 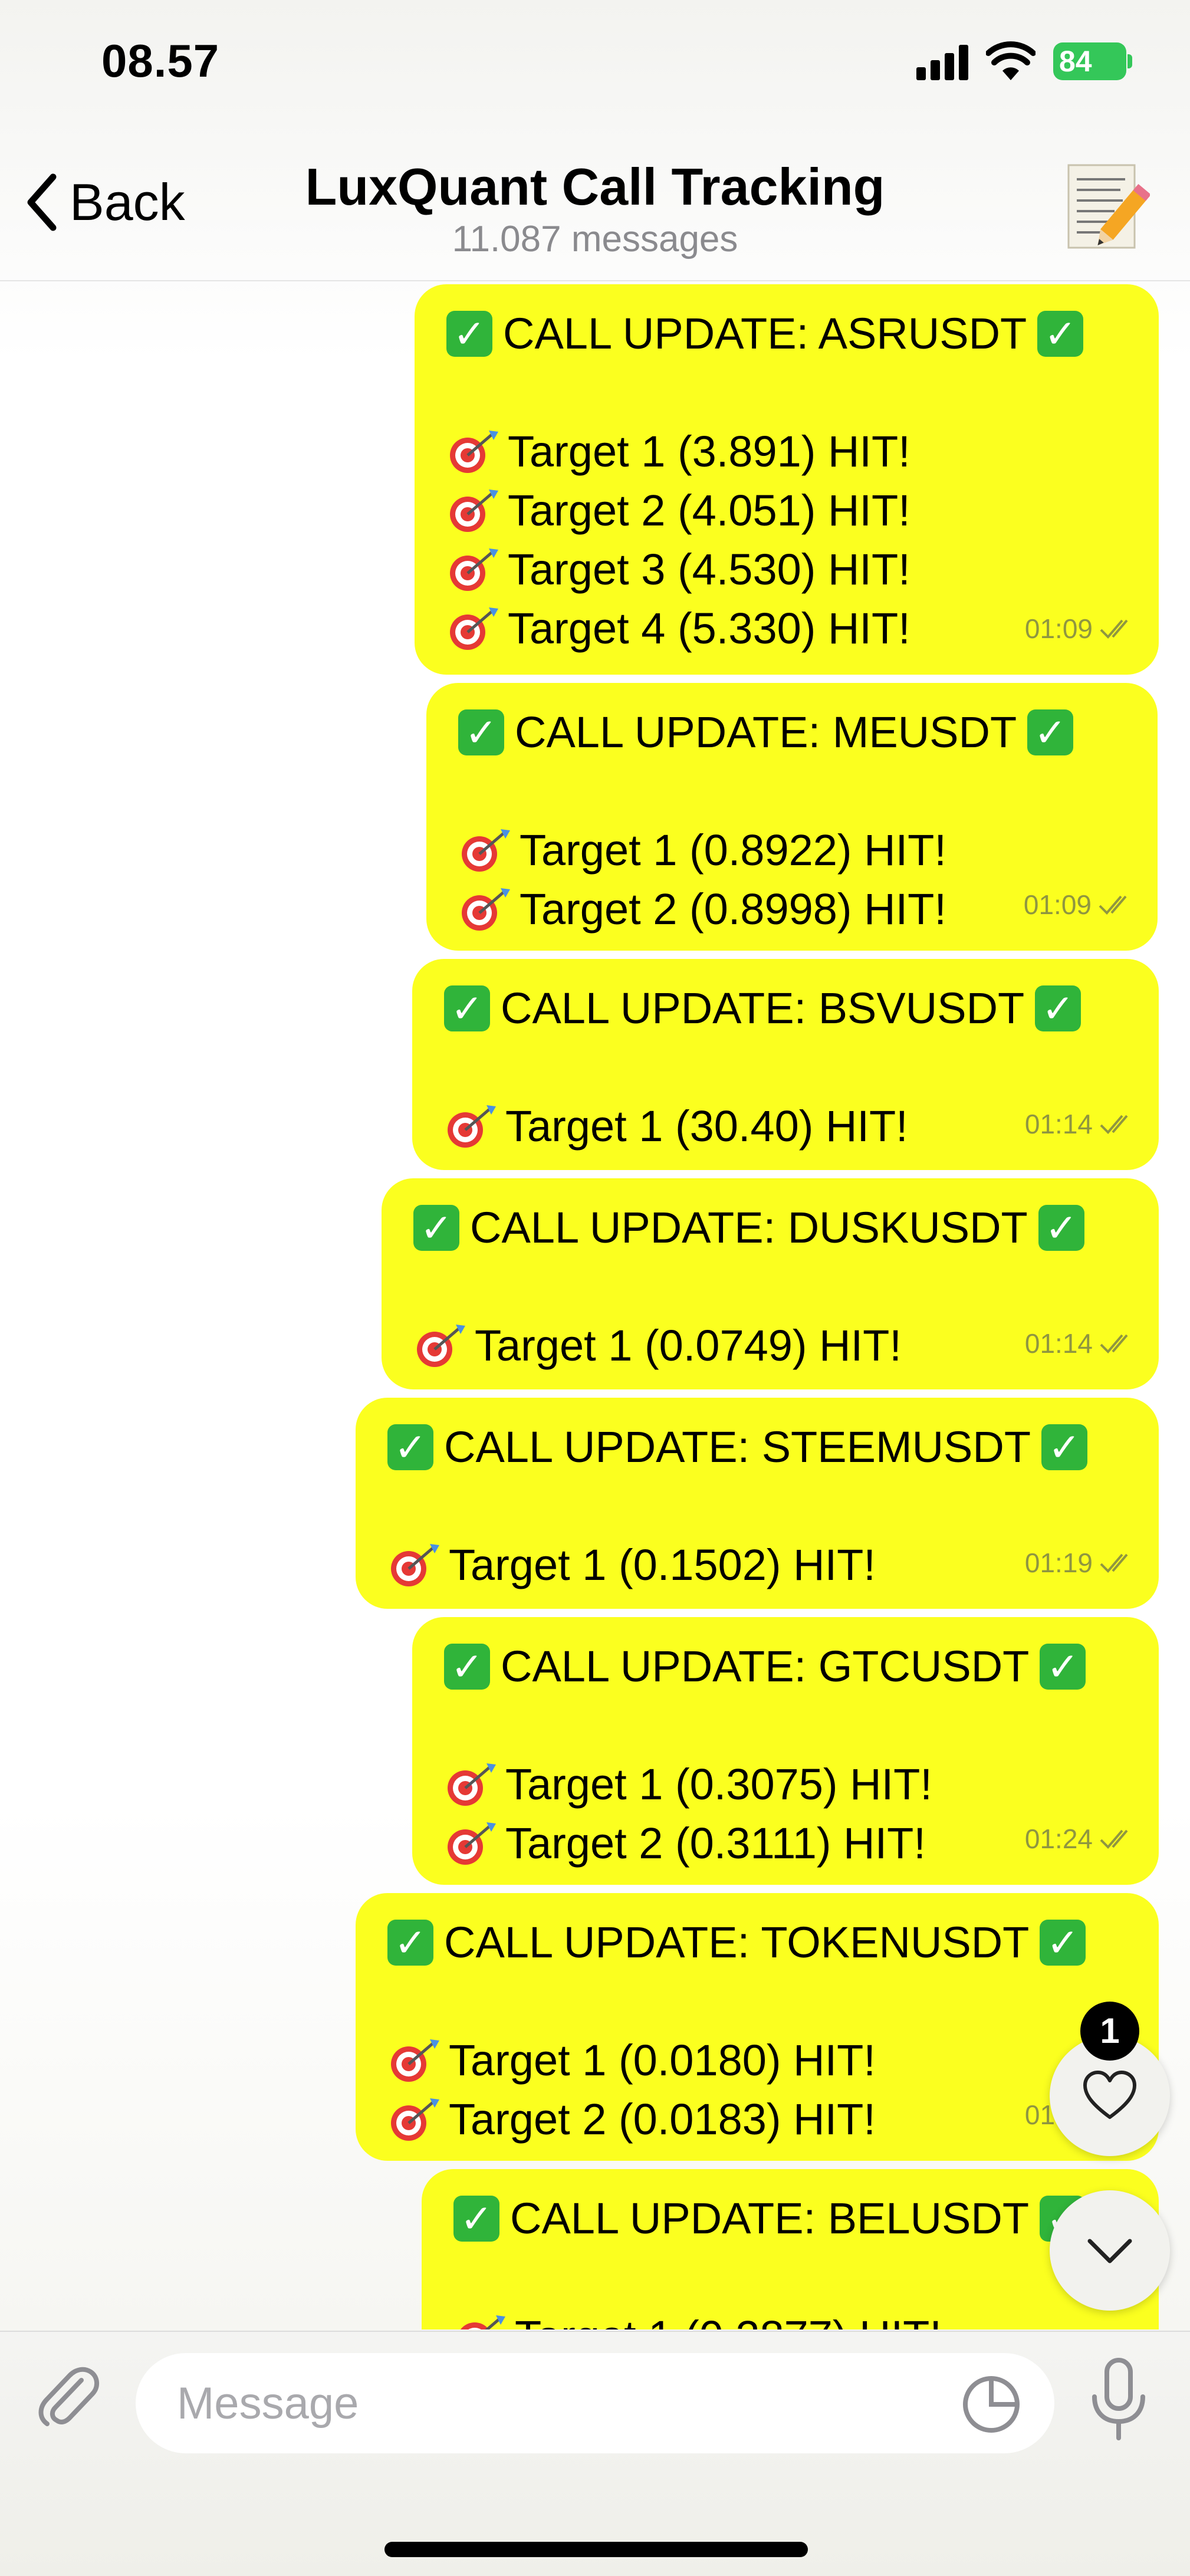 What do you see at coordinates (770, 2218) in the screenshot?
I see `message-title: CALL UPDATE: BELUSDT` at bounding box center [770, 2218].